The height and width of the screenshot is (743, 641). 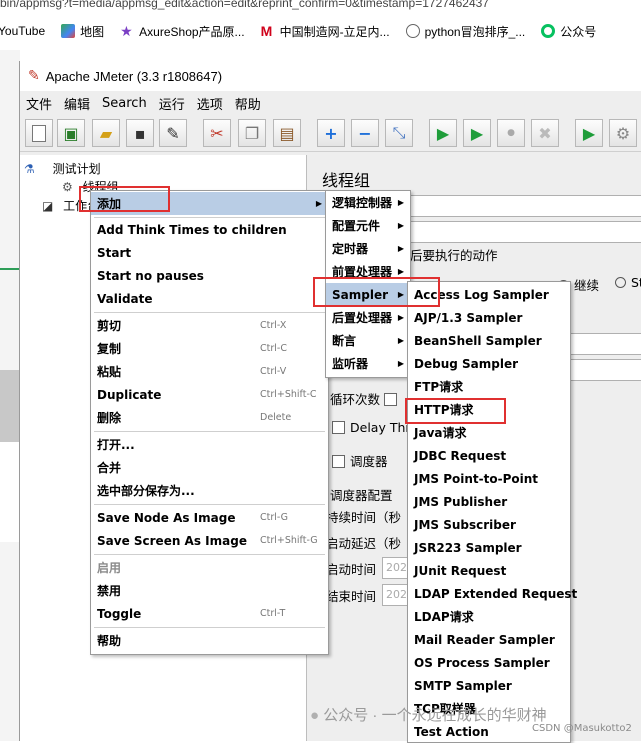 What do you see at coordinates (368, 248) in the screenshot?
I see `submenu-item-timer: 定时器 ▶` at bounding box center [368, 248].